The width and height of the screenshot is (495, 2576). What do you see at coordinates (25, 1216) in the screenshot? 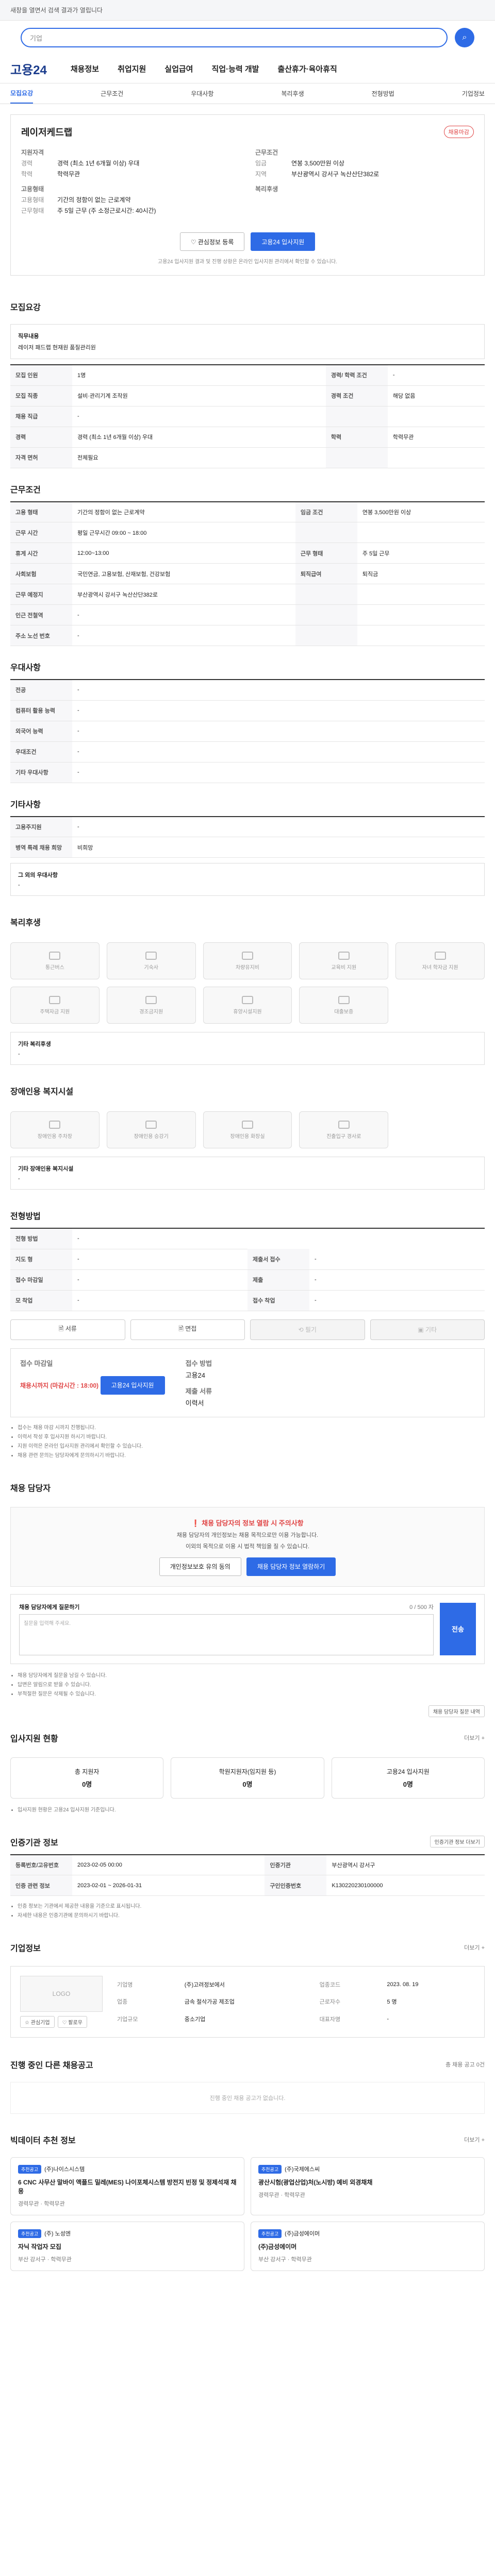
I see `section-title-method: 전형방법` at bounding box center [25, 1216].